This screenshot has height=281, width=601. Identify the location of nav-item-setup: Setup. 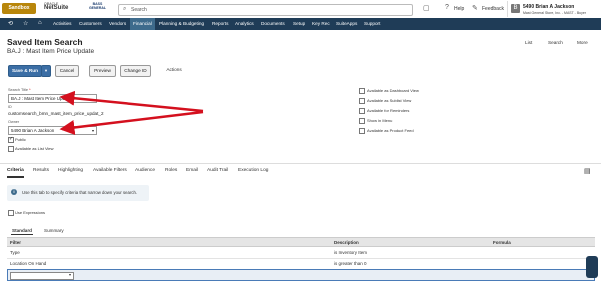
(299, 24).